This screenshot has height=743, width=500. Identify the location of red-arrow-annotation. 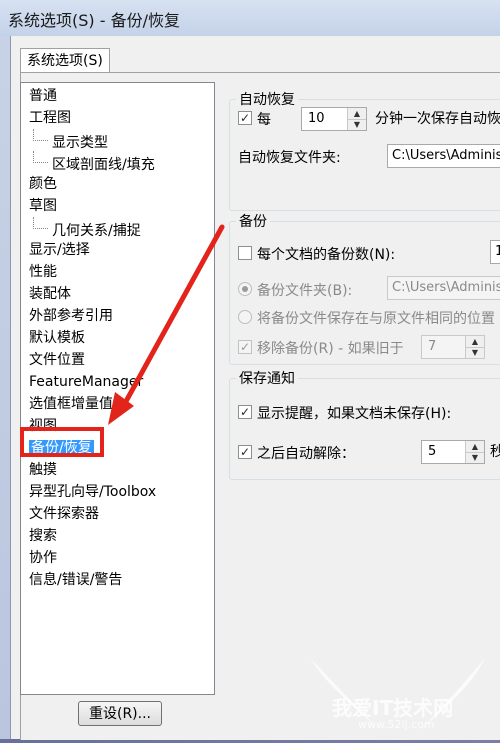
(166, 324).